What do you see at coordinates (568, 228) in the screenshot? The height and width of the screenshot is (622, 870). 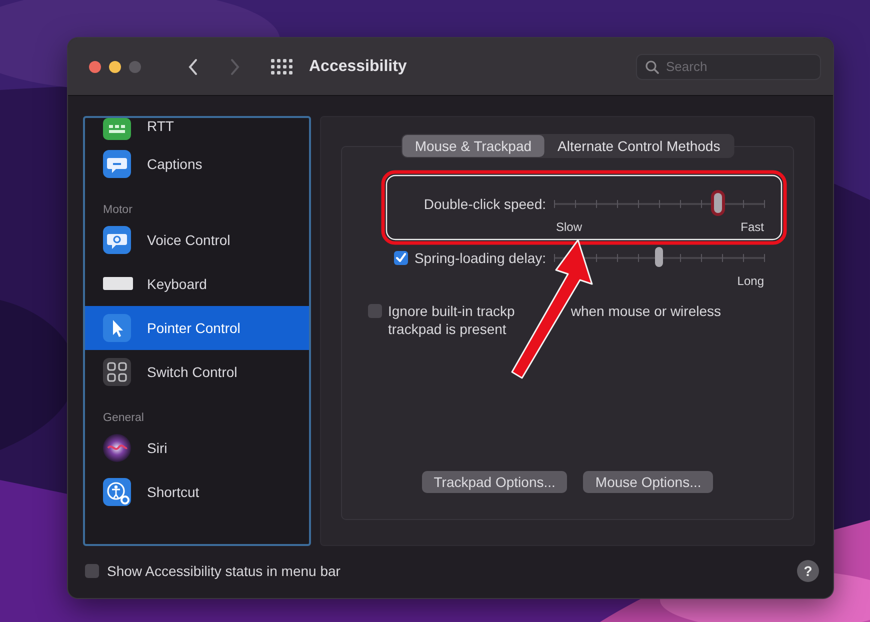 I see `slider-min-label: Slow` at bounding box center [568, 228].